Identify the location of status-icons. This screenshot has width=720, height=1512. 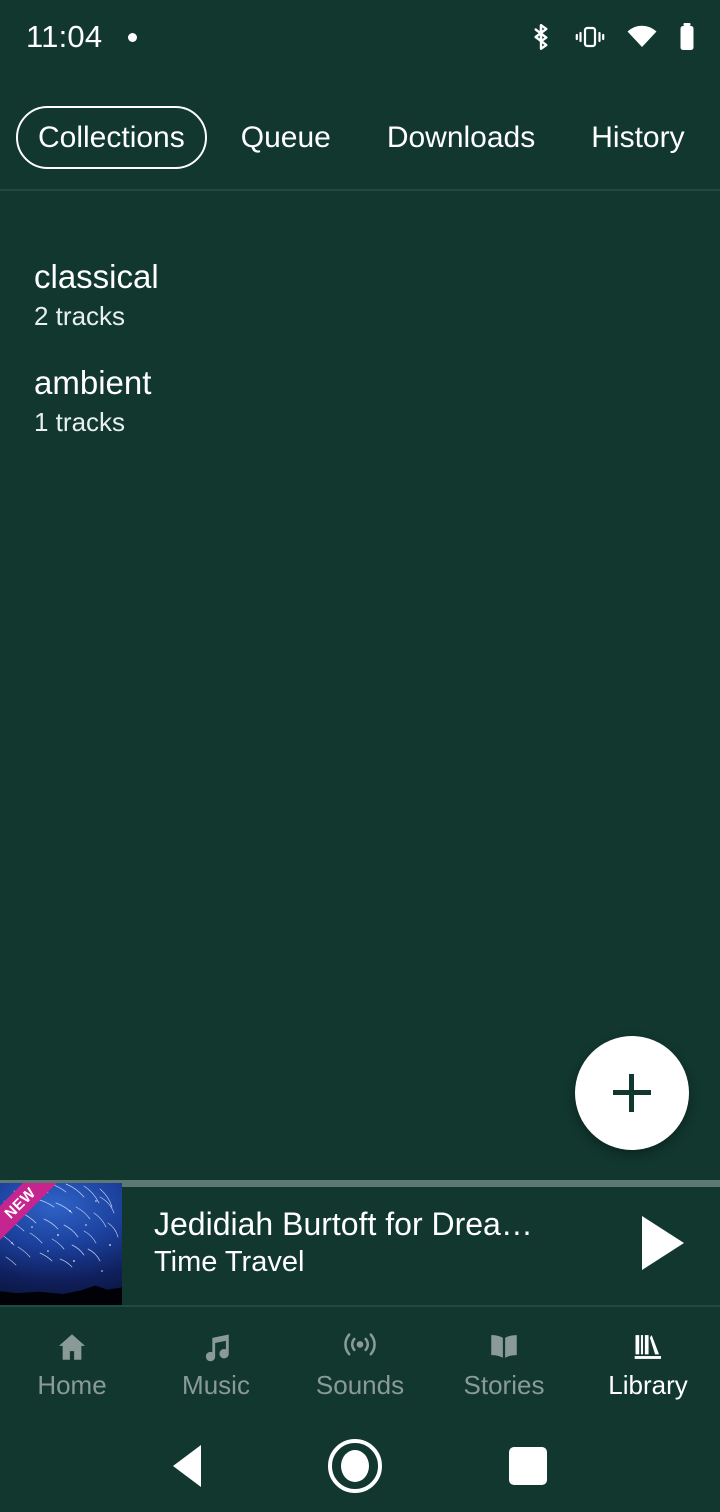
(612, 37).